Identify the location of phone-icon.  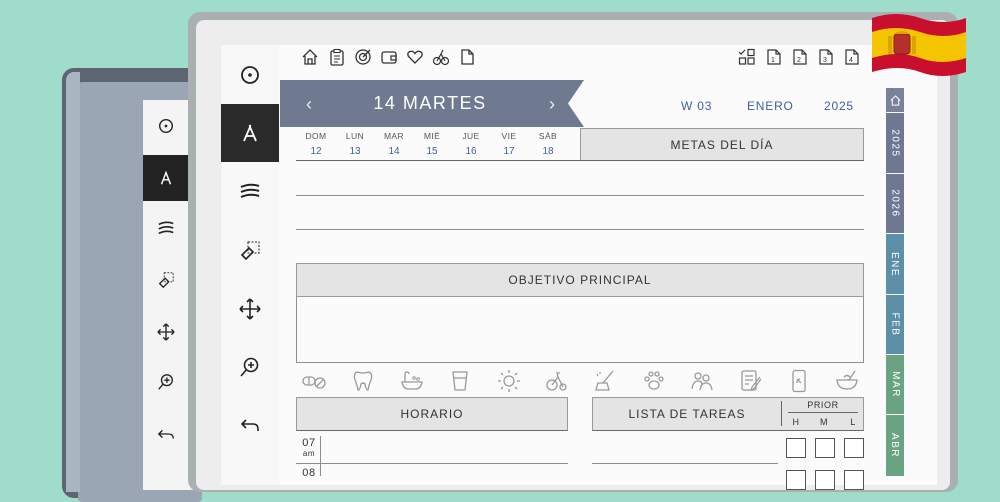
(799, 381).